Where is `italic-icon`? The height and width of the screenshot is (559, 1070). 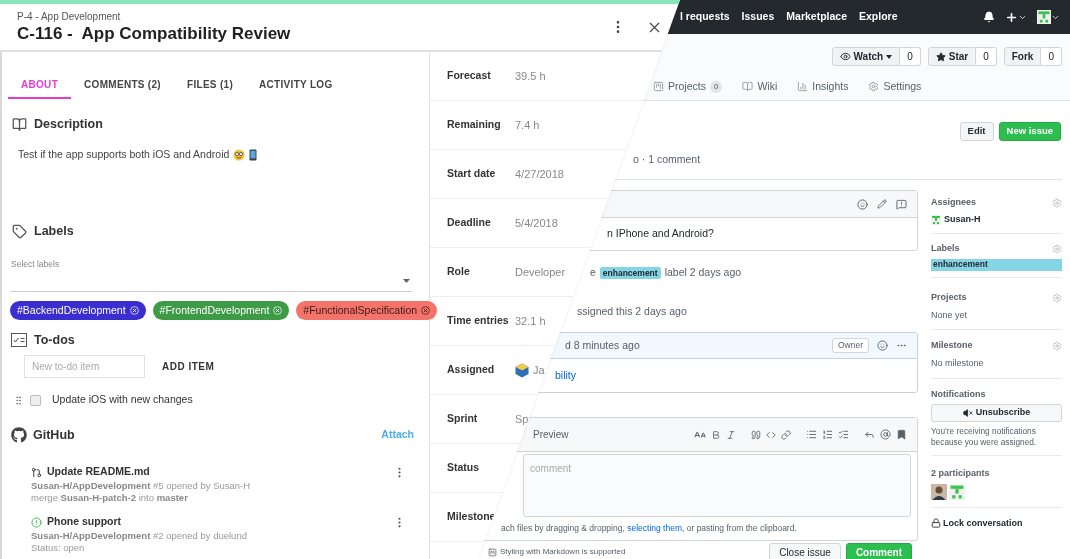
italic-icon is located at coordinates (731, 434).